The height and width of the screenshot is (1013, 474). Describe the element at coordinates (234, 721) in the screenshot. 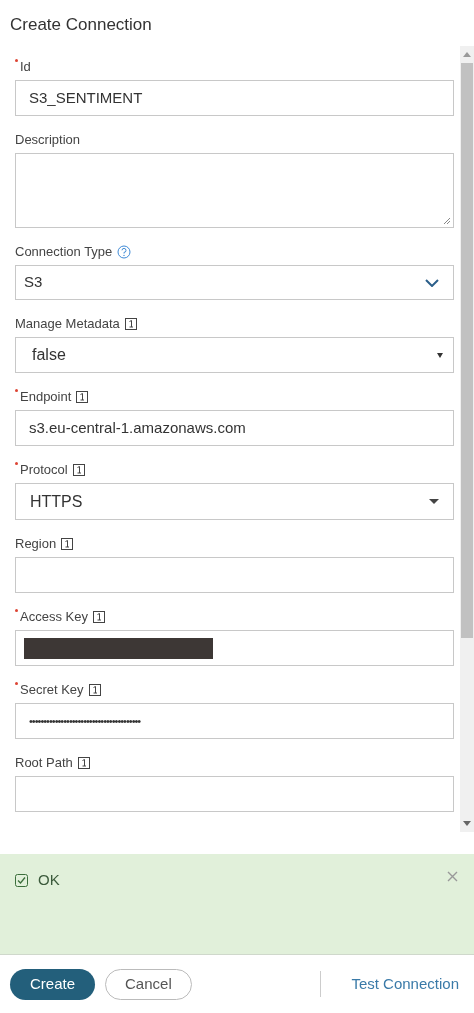

I see `password-field: •••••••••••••••••••••••••••••••••••••••` at that location.